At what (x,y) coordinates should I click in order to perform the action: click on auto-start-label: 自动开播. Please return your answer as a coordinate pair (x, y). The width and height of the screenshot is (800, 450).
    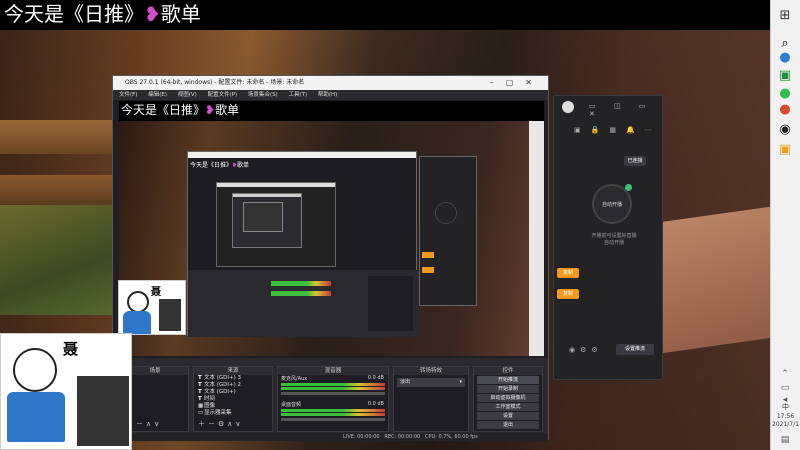
    Looking at the image, I should click on (611, 205).